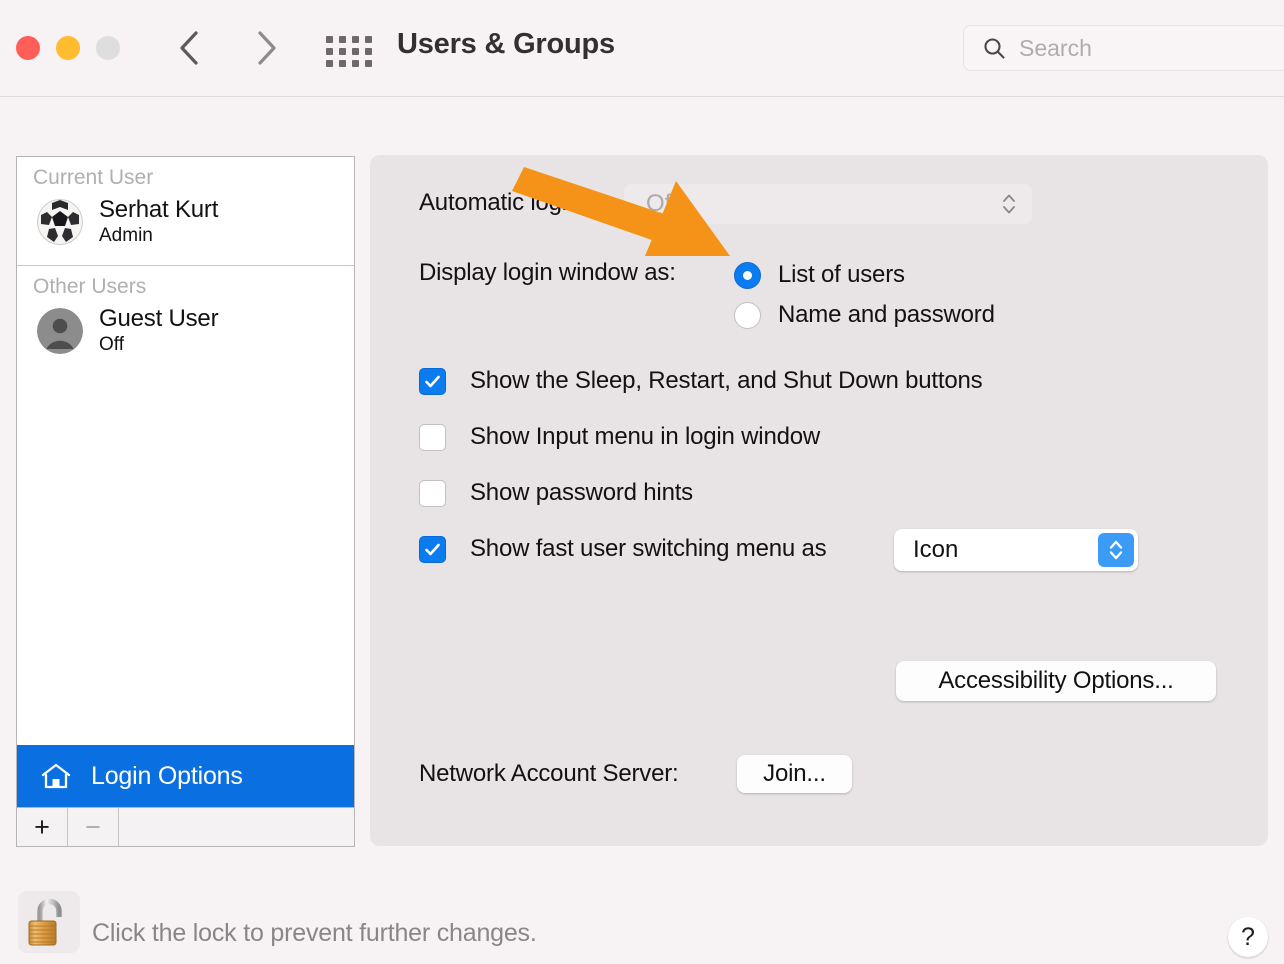 The image size is (1284, 964). Describe the element at coordinates (747, 275) in the screenshot. I see `radio-button-selected-icon` at that location.